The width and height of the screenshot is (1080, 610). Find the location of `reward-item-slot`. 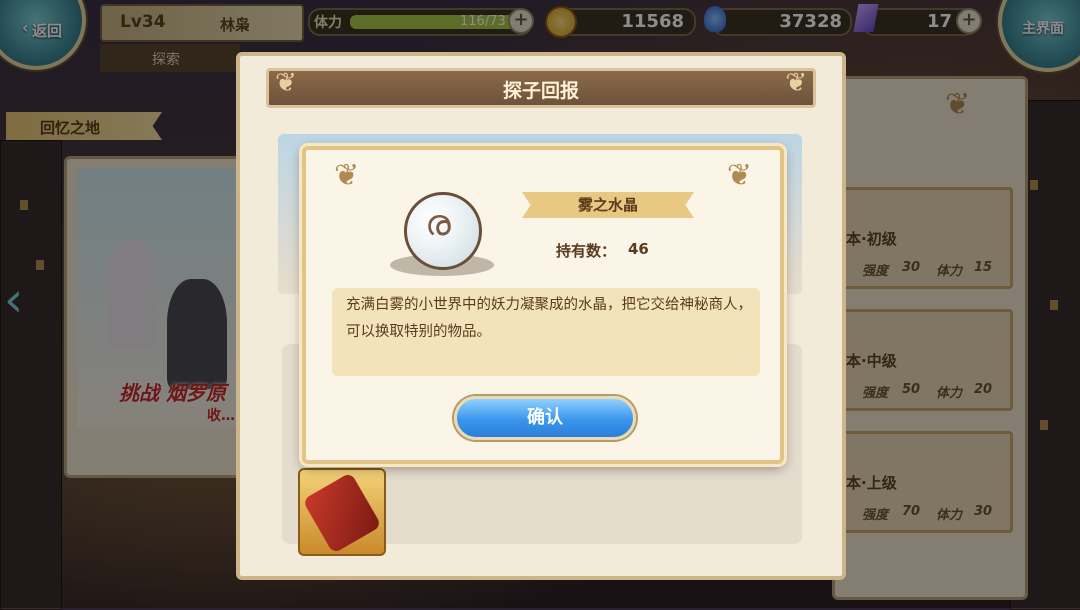

reward-item-slot is located at coordinates (342, 512).